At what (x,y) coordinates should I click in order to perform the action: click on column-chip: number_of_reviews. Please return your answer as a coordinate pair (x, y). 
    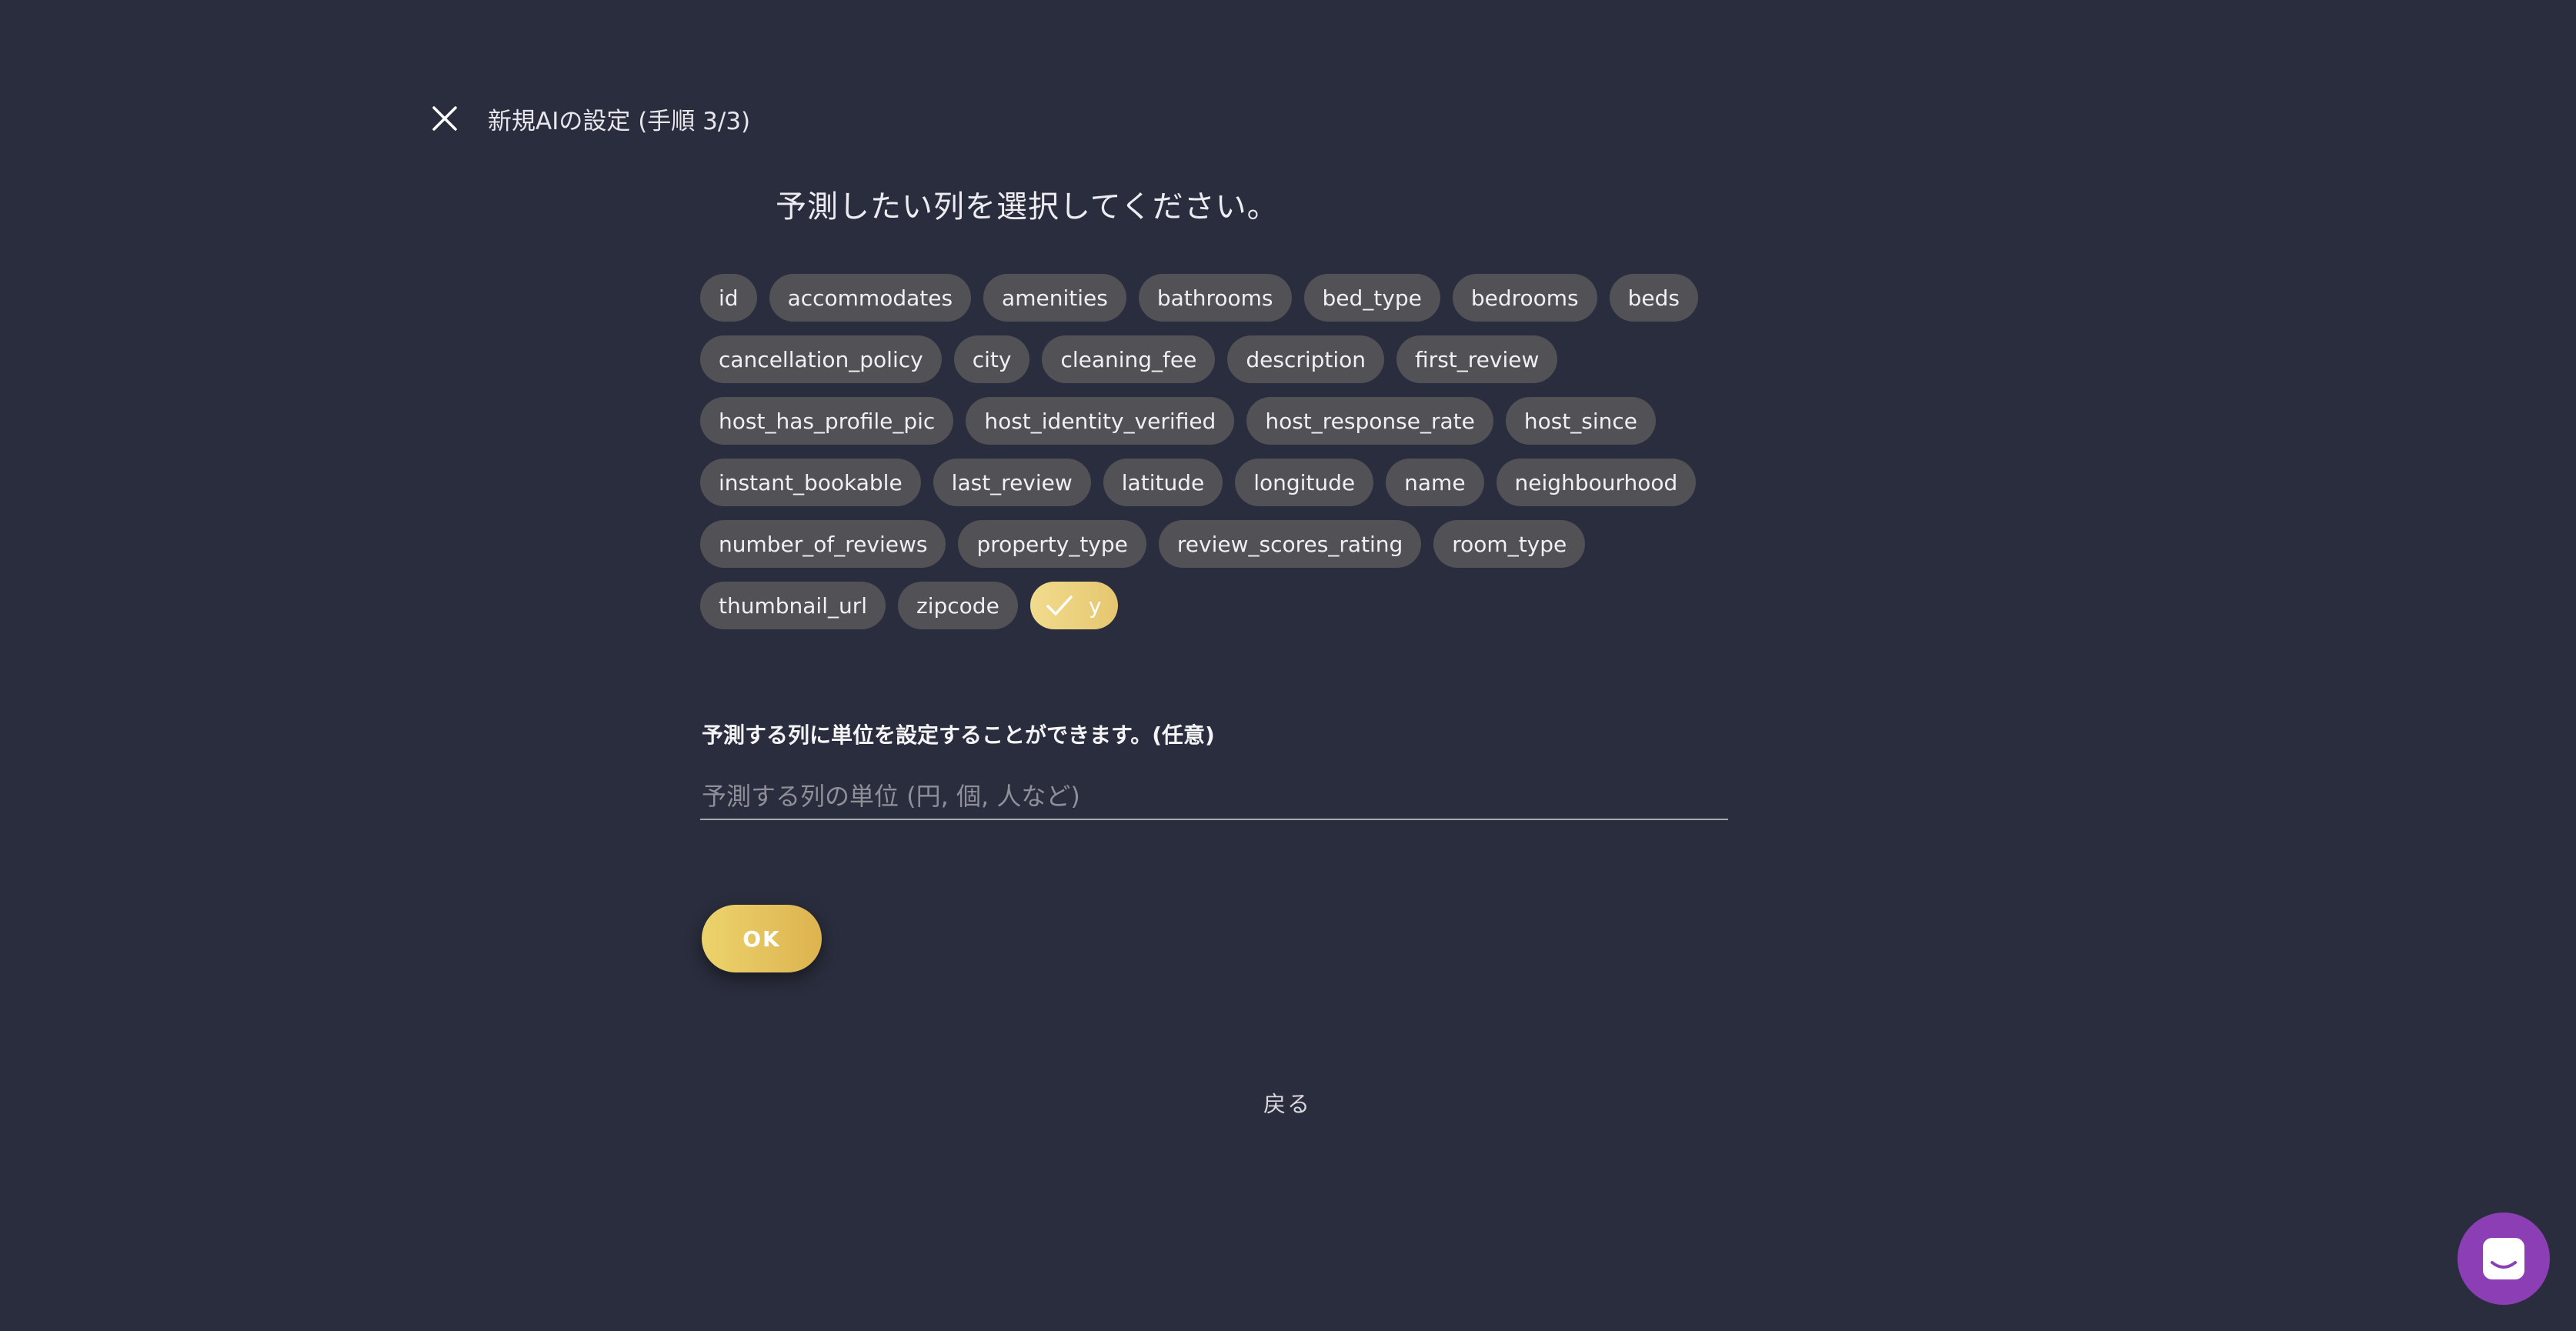
    Looking at the image, I should click on (823, 544).